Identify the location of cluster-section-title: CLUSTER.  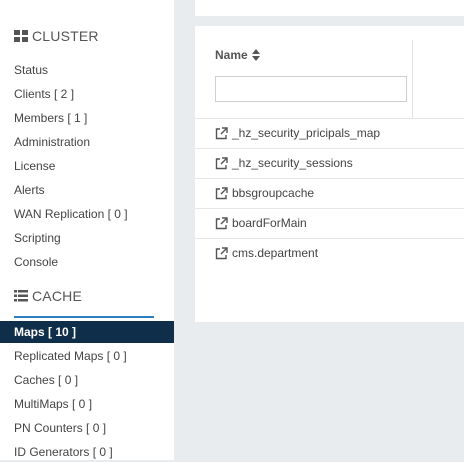
(56, 36).